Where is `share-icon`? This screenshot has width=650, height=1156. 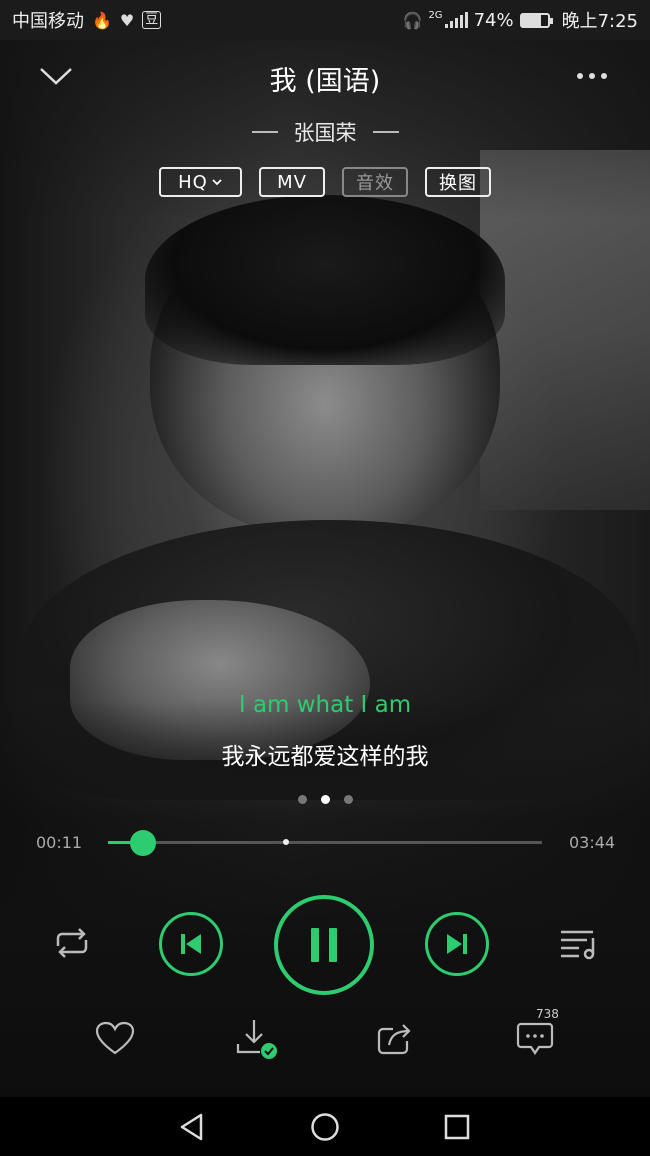
share-icon is located at coordinates (394, 1039).